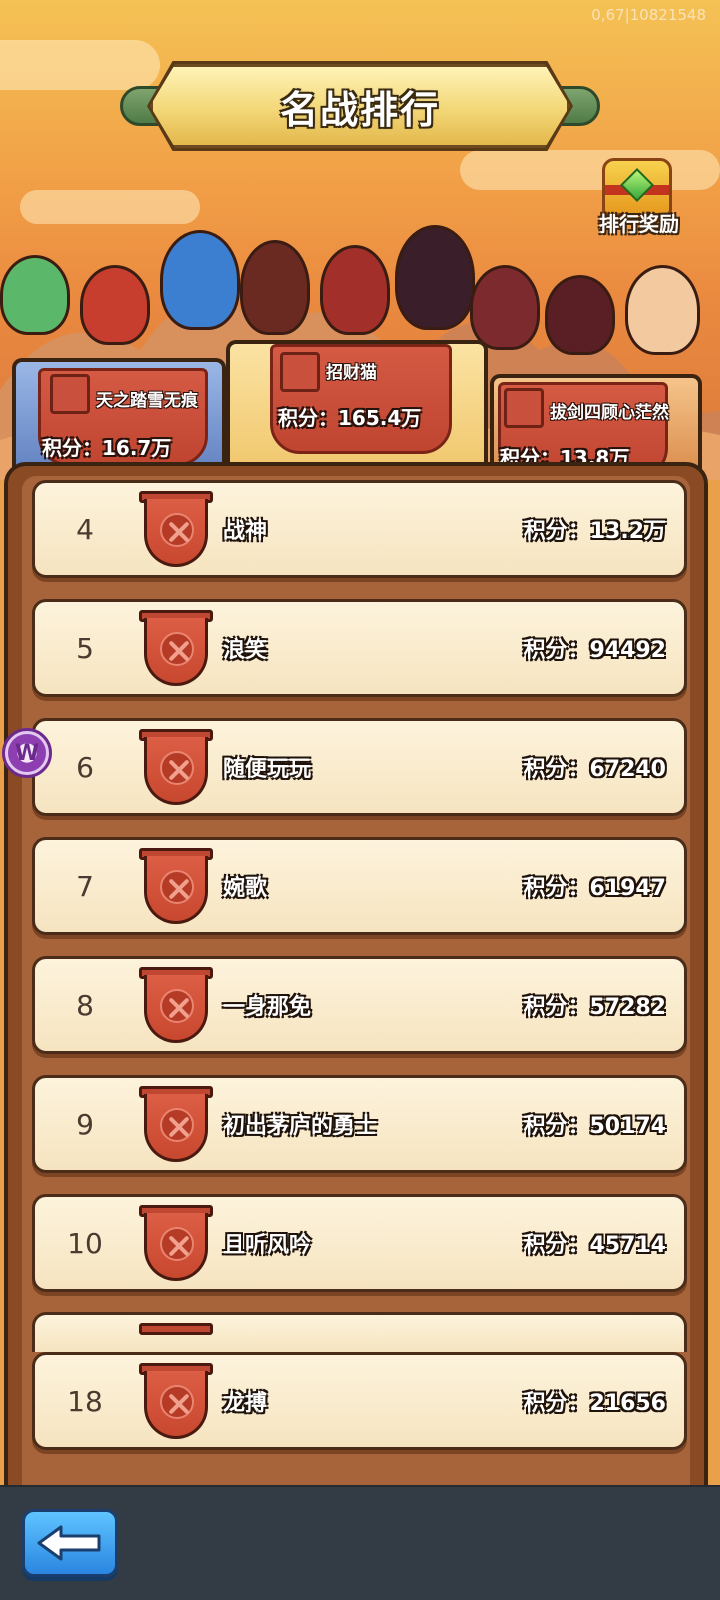  What do you see at coordinates (147, 401) in the screenshot?
I see `podium-name: 天之踏雪无痕` at bounding box center [147, 401].